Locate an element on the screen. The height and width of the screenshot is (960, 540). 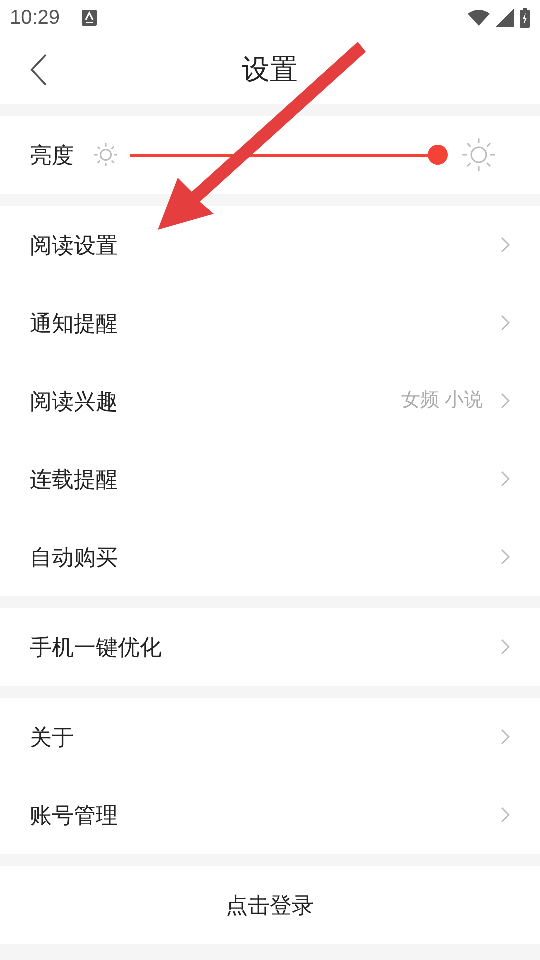
settings-item: 阅读设置 is located at coordinates (270, 245).